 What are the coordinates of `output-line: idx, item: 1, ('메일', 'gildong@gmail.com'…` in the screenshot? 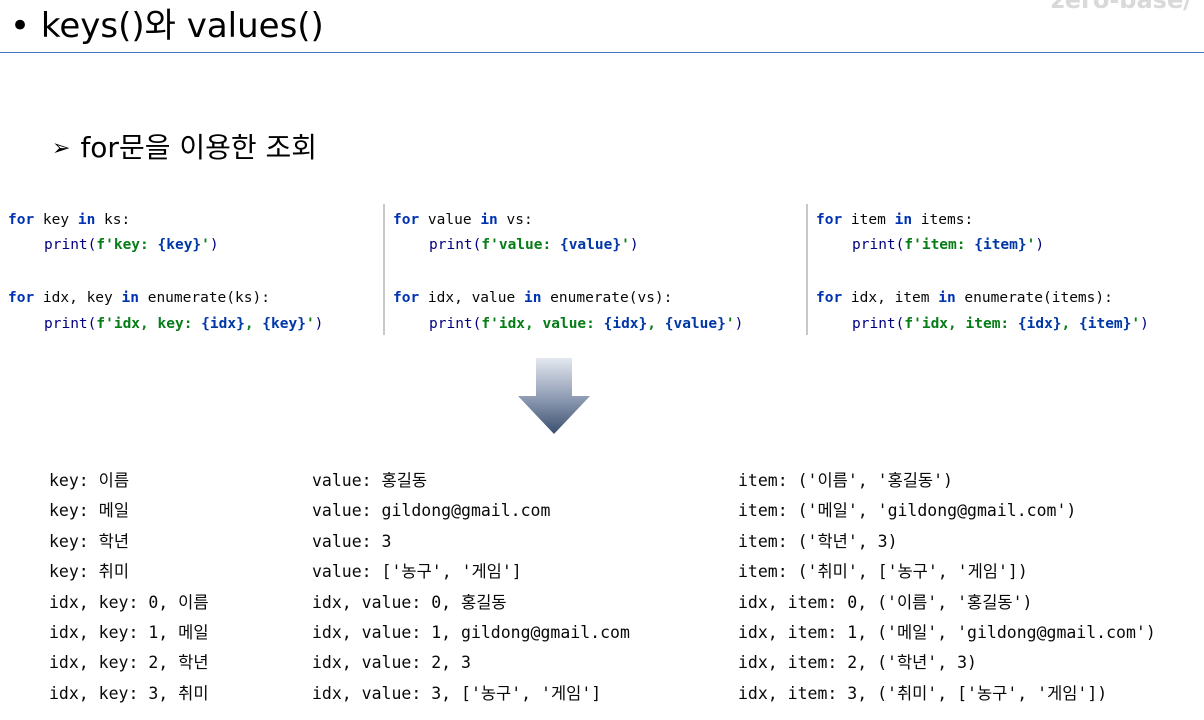 It's located at (947, 632).